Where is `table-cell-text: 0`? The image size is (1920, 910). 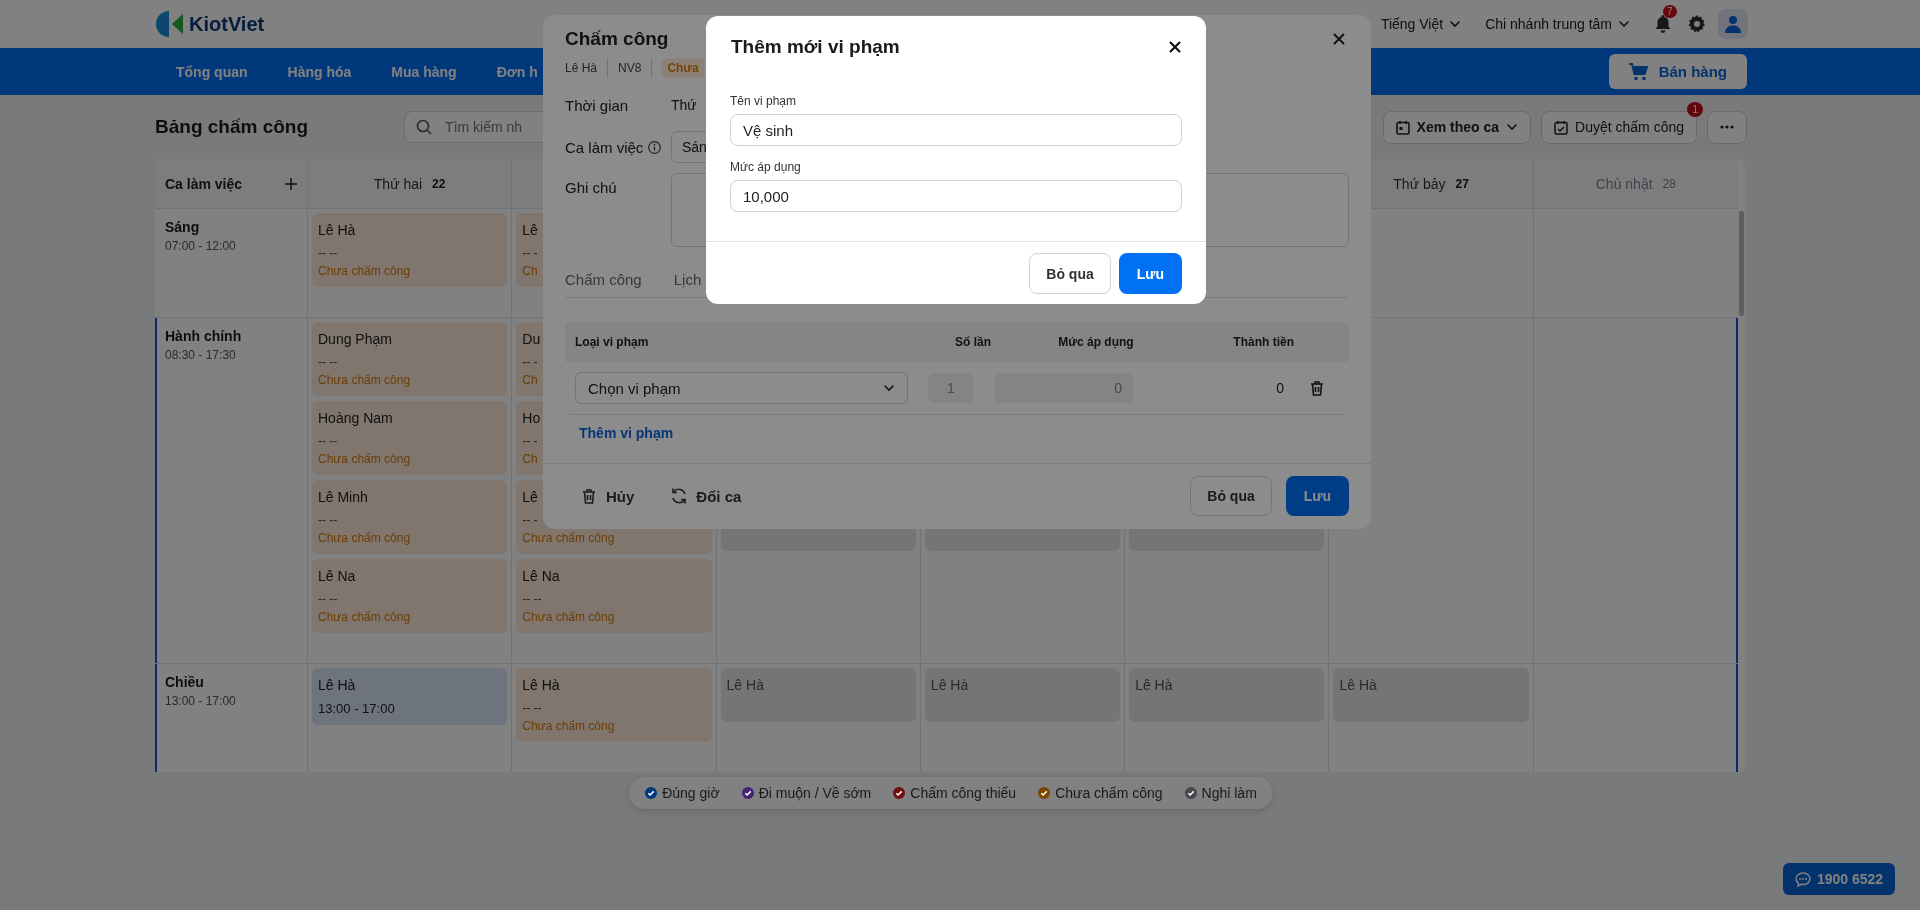
table-cell-text: 0 is located at coordinates (1279, 388).